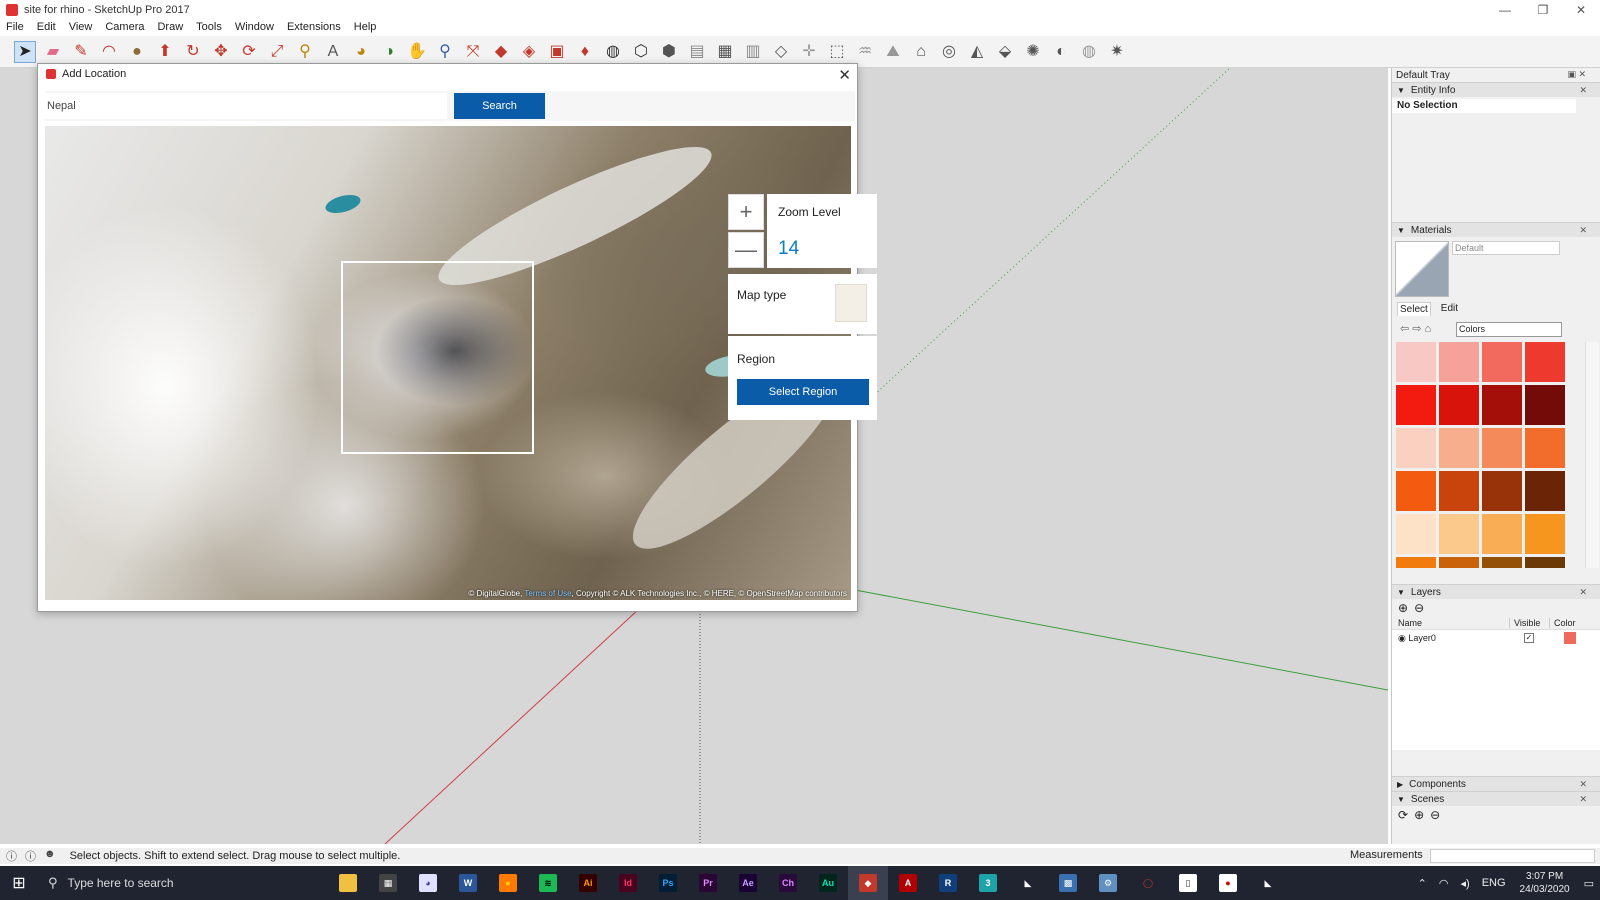 The height and width of the screenshot is (900, 1600). Describe the element at coordinates (753, 52) in the screenshot. I see `monochrome-style-icon: ▥` at that location.